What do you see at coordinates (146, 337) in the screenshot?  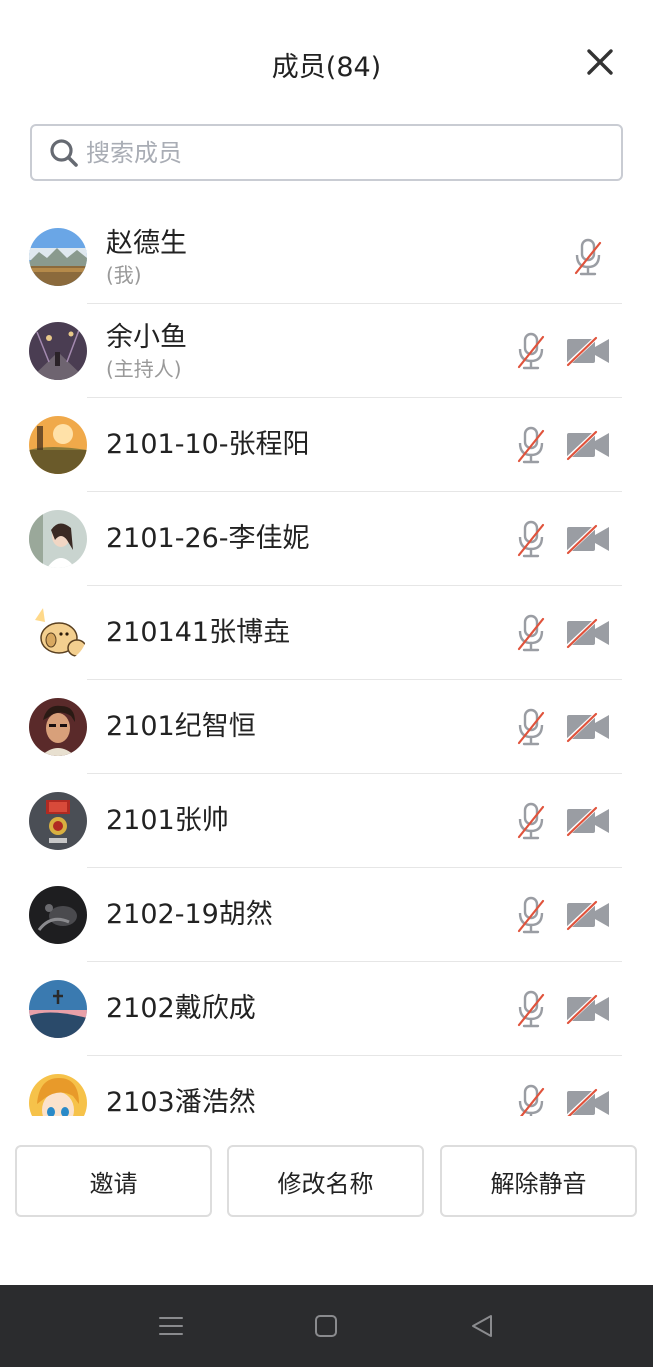 I see `member-name: 余小鱼` at bounding box center [146, 337].